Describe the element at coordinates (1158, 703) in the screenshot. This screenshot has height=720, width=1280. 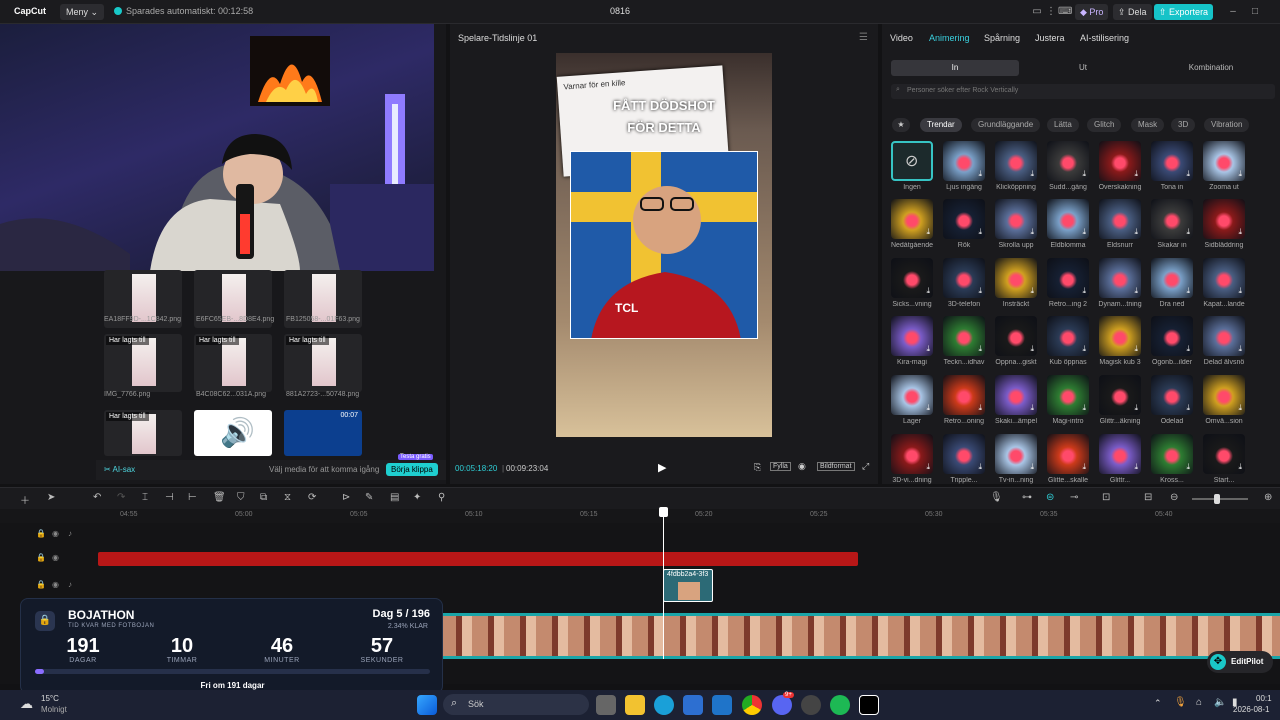
I see `tray-chevron-icon: ⌃` at that location.